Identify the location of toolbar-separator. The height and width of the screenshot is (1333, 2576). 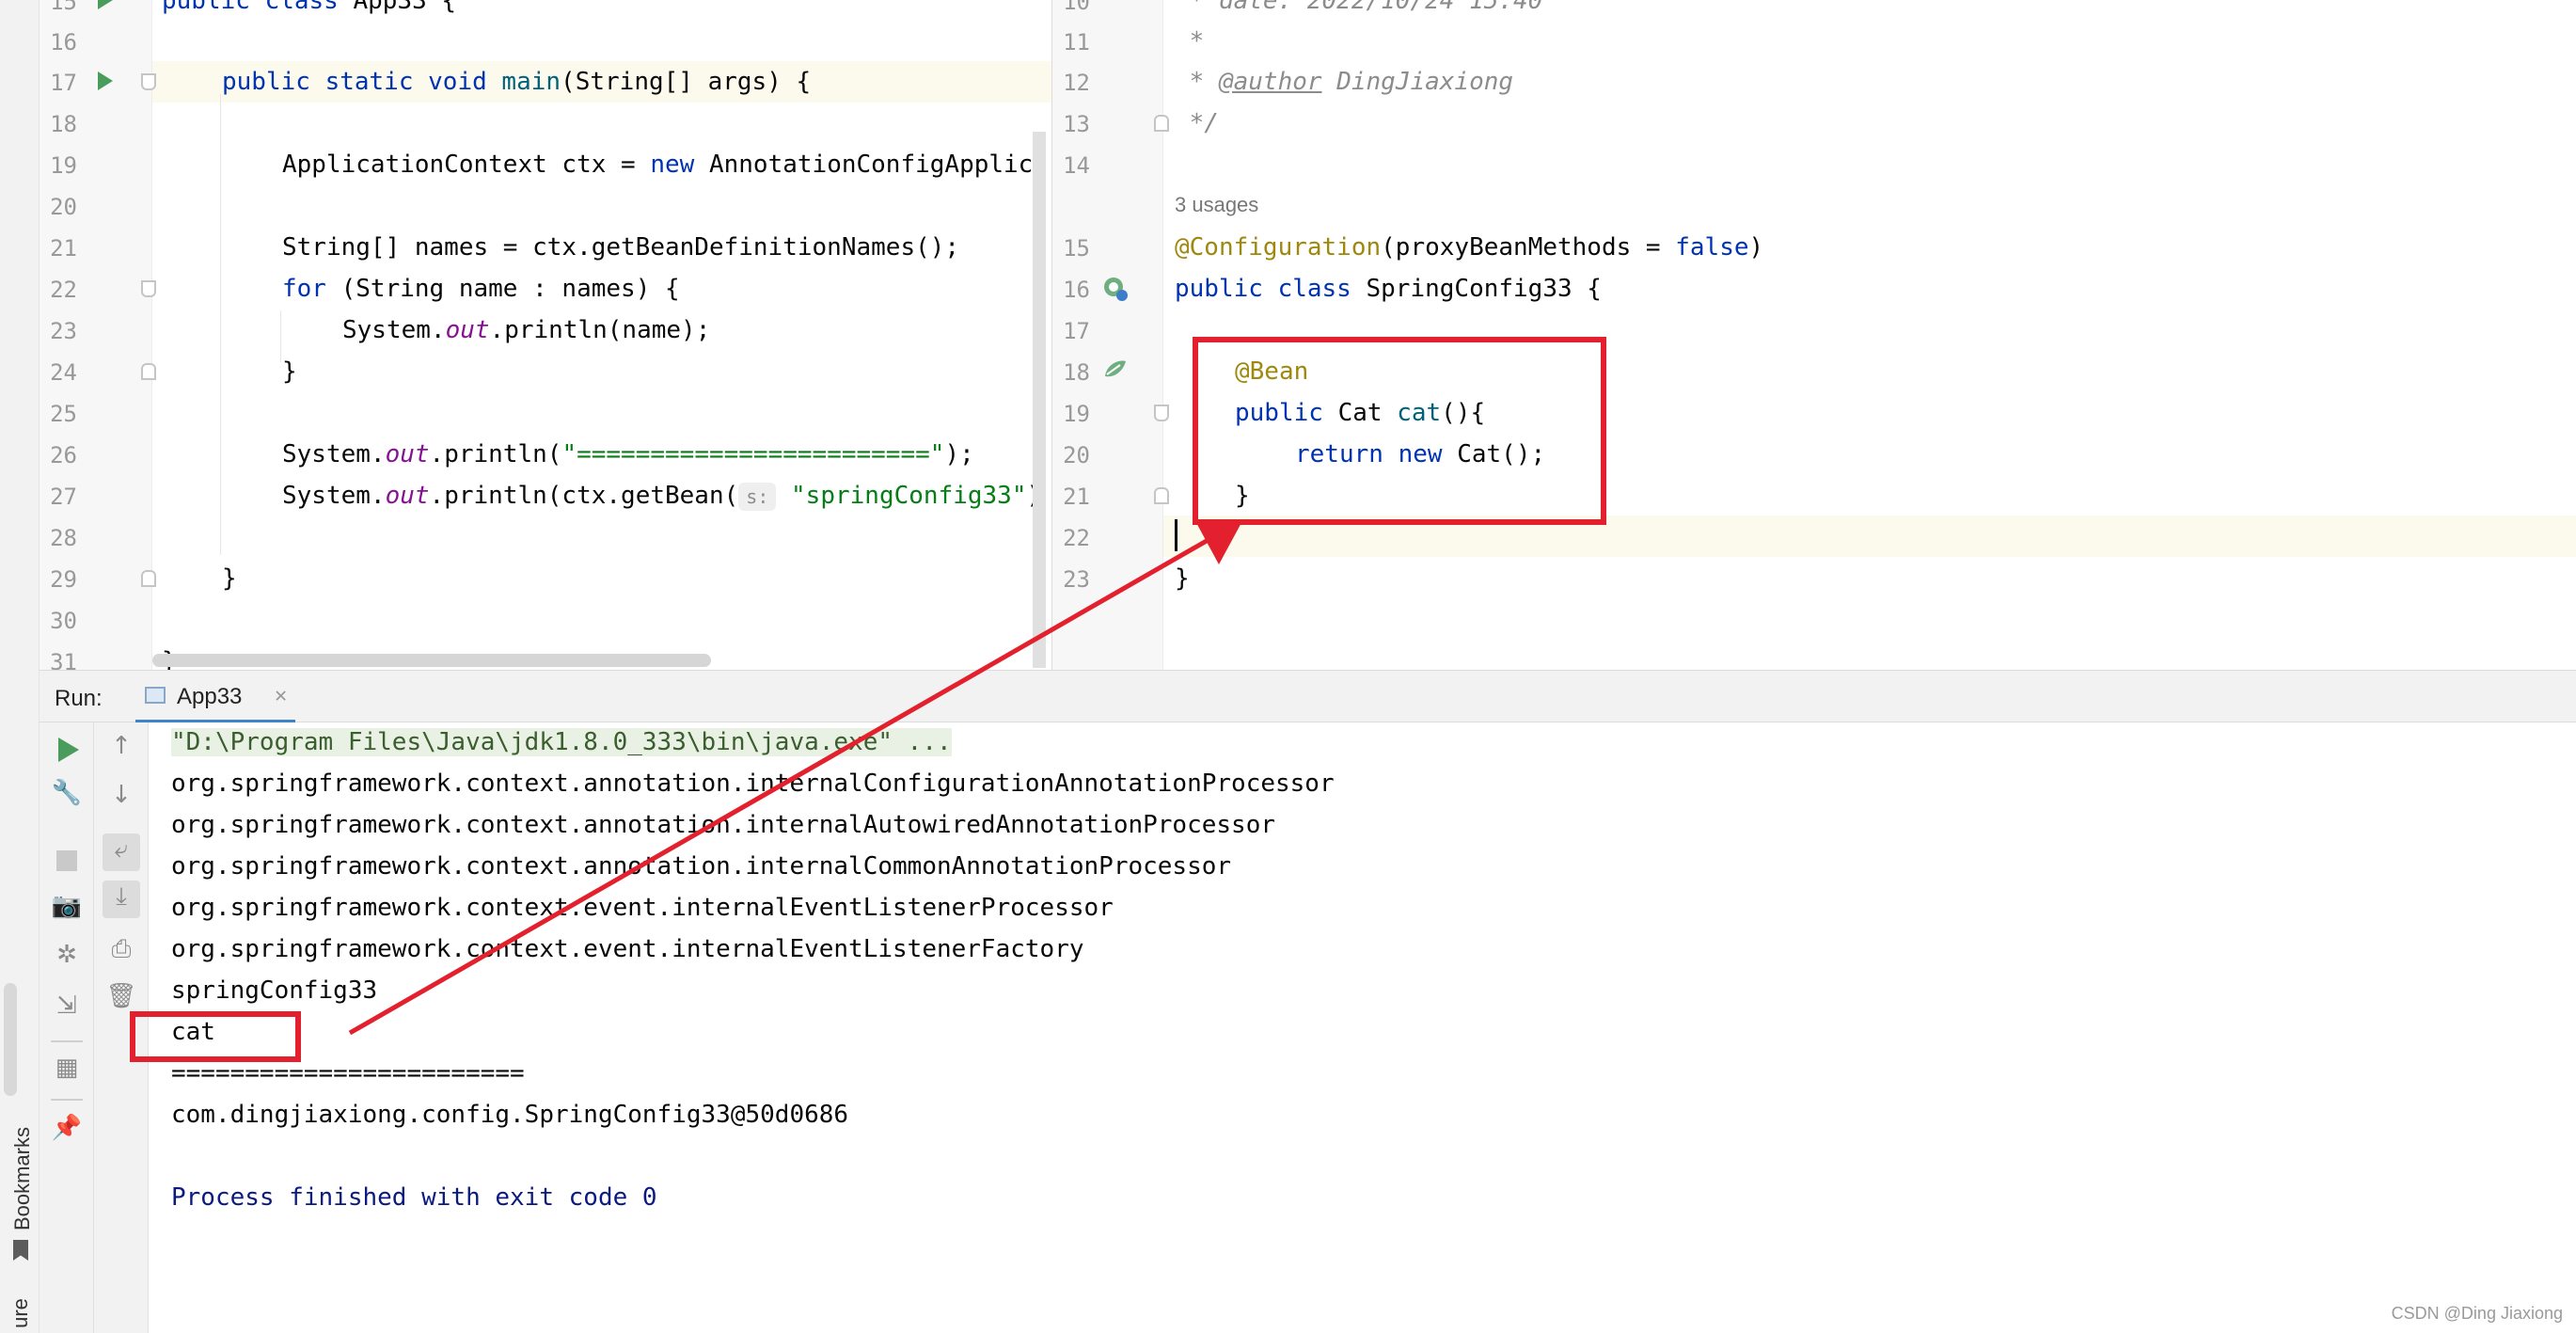
(67, 1100).